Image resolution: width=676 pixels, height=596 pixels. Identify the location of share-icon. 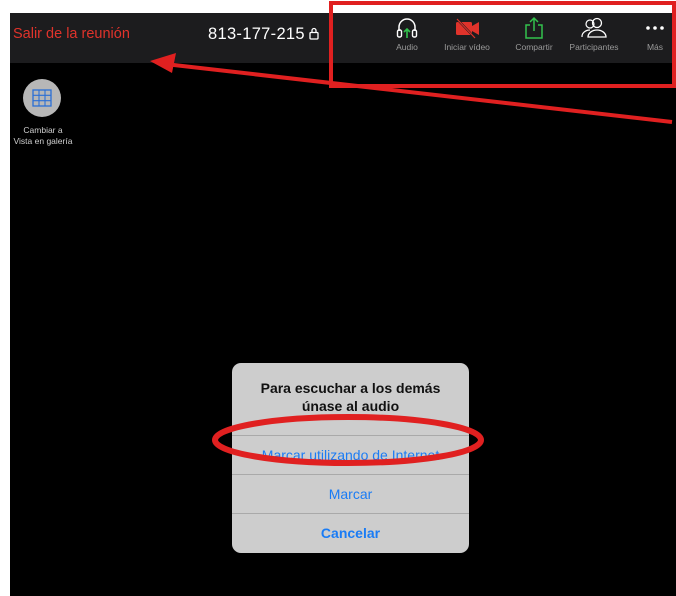
(534, 27).